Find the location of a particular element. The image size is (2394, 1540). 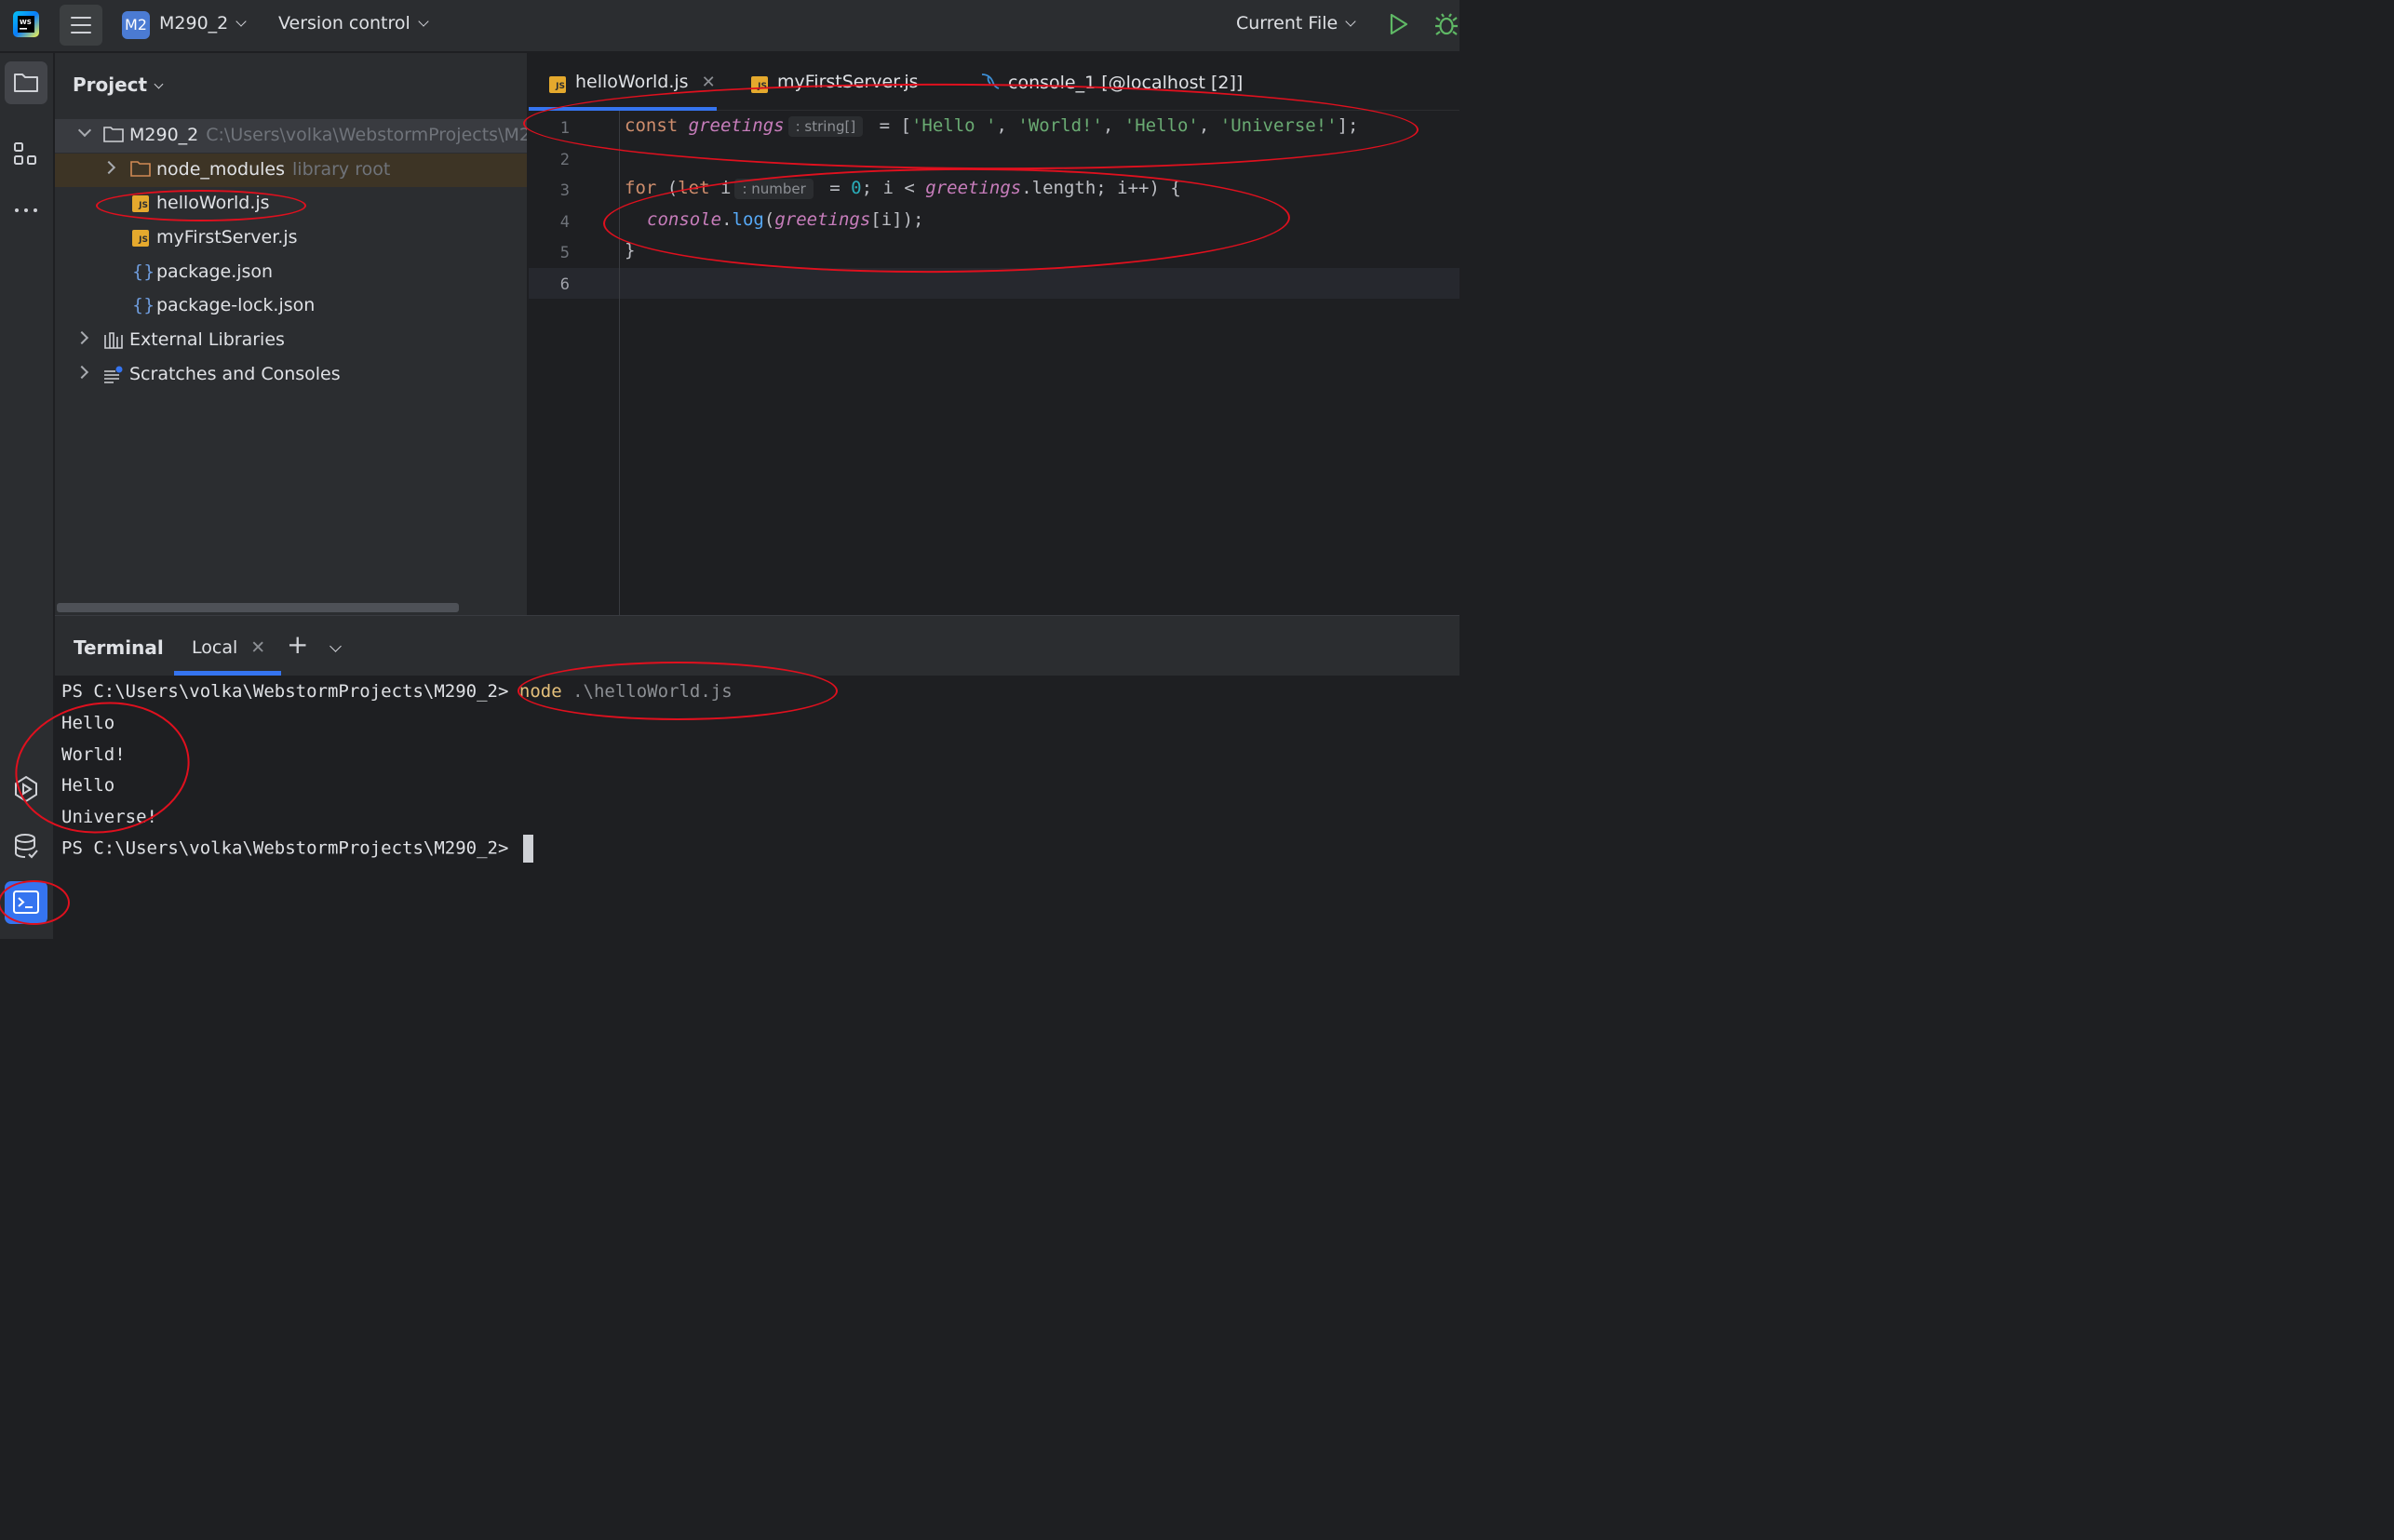

terminal-command: node is located at coordinates (540, 691).